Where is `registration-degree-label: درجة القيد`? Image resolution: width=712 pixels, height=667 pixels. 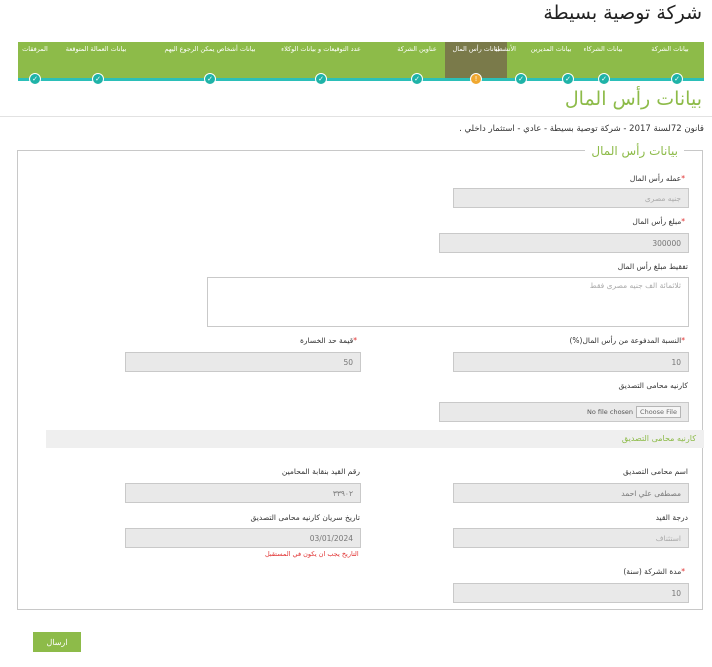 registration-degree-label: درجة القيد is located at coordinates (671, 517).